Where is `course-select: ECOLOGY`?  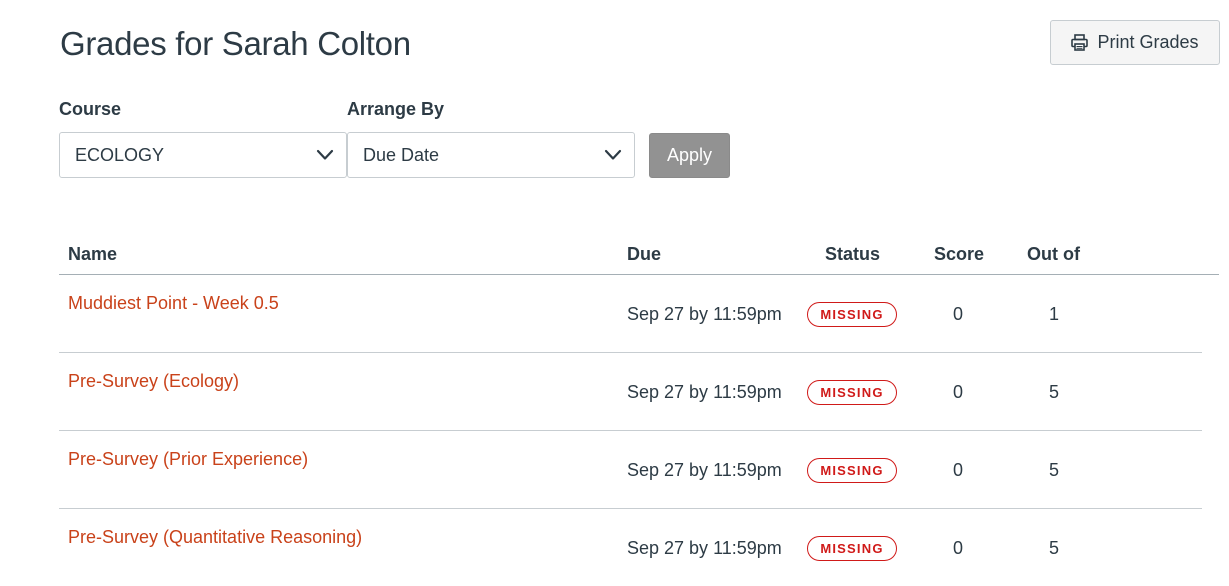
course-select: ECOLOGY is located at coordinates (203, 155).